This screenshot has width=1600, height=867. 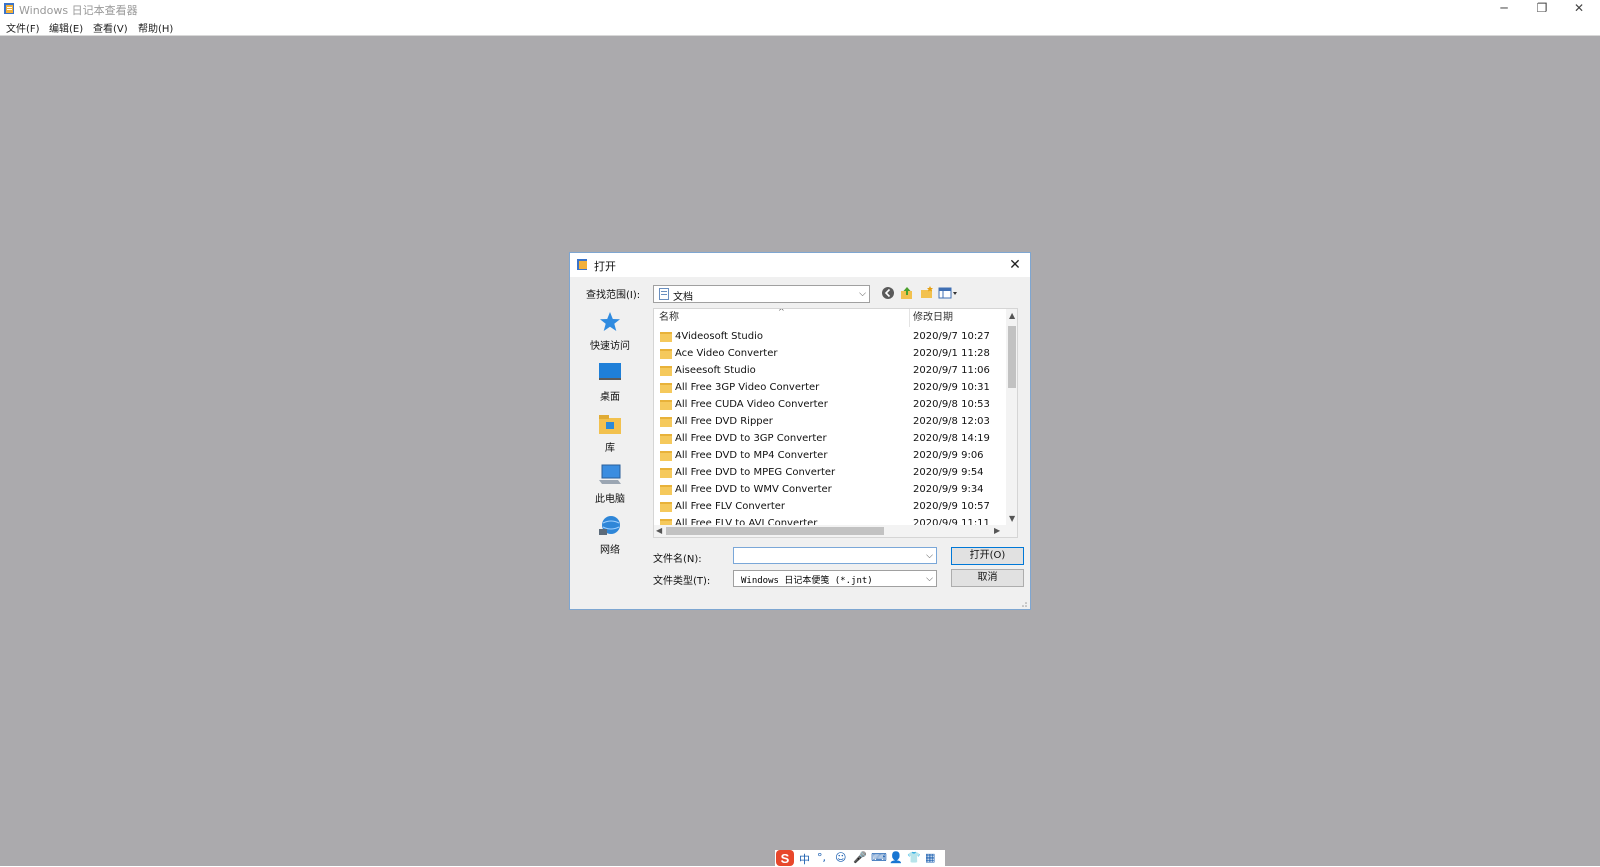 What do you see at coordinates (677, 559) in the screenshot?
I see `filename-label: 文件名(N):` at bounding box center [677, 559].